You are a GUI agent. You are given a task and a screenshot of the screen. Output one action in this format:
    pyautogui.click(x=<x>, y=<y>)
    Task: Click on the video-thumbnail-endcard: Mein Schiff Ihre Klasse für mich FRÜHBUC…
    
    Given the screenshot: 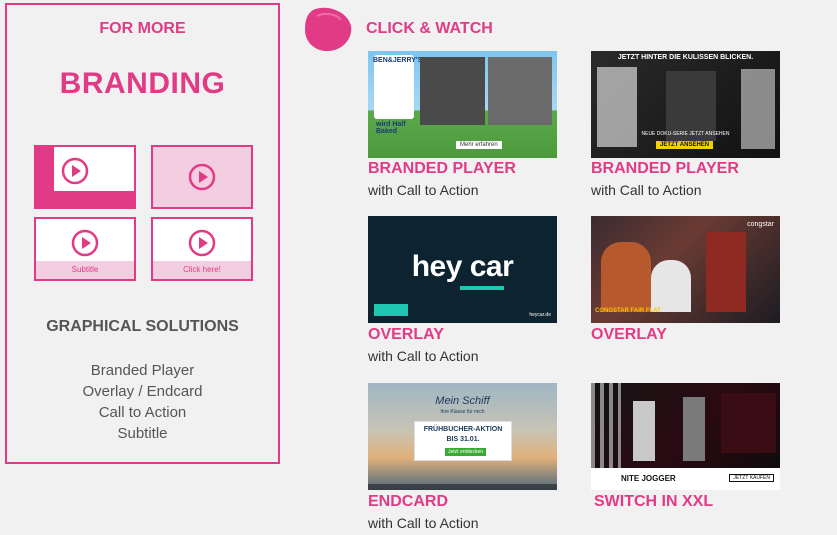 What is the action you would take?
    pyautogui.click(x=462, y=436)
    